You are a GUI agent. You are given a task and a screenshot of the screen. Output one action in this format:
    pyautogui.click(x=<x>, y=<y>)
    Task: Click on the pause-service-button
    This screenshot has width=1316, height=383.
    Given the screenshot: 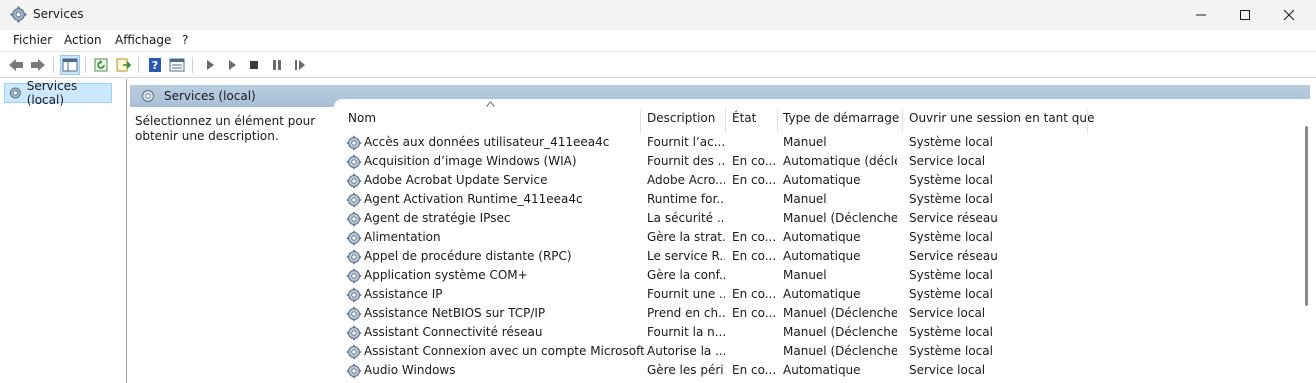 What is the action you would take?
    pyautogui.click(x=277, y=65)
    